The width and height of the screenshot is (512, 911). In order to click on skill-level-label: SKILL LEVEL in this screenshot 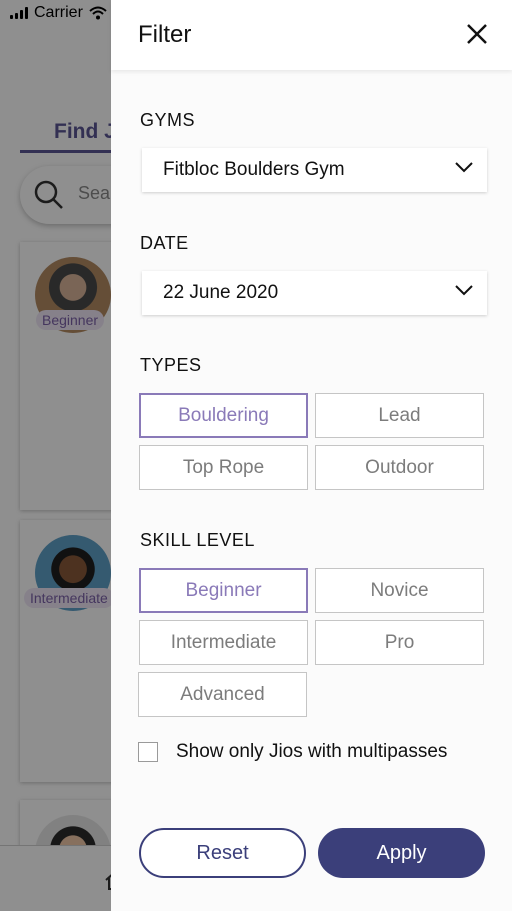, I will do `click(197, 540)`.